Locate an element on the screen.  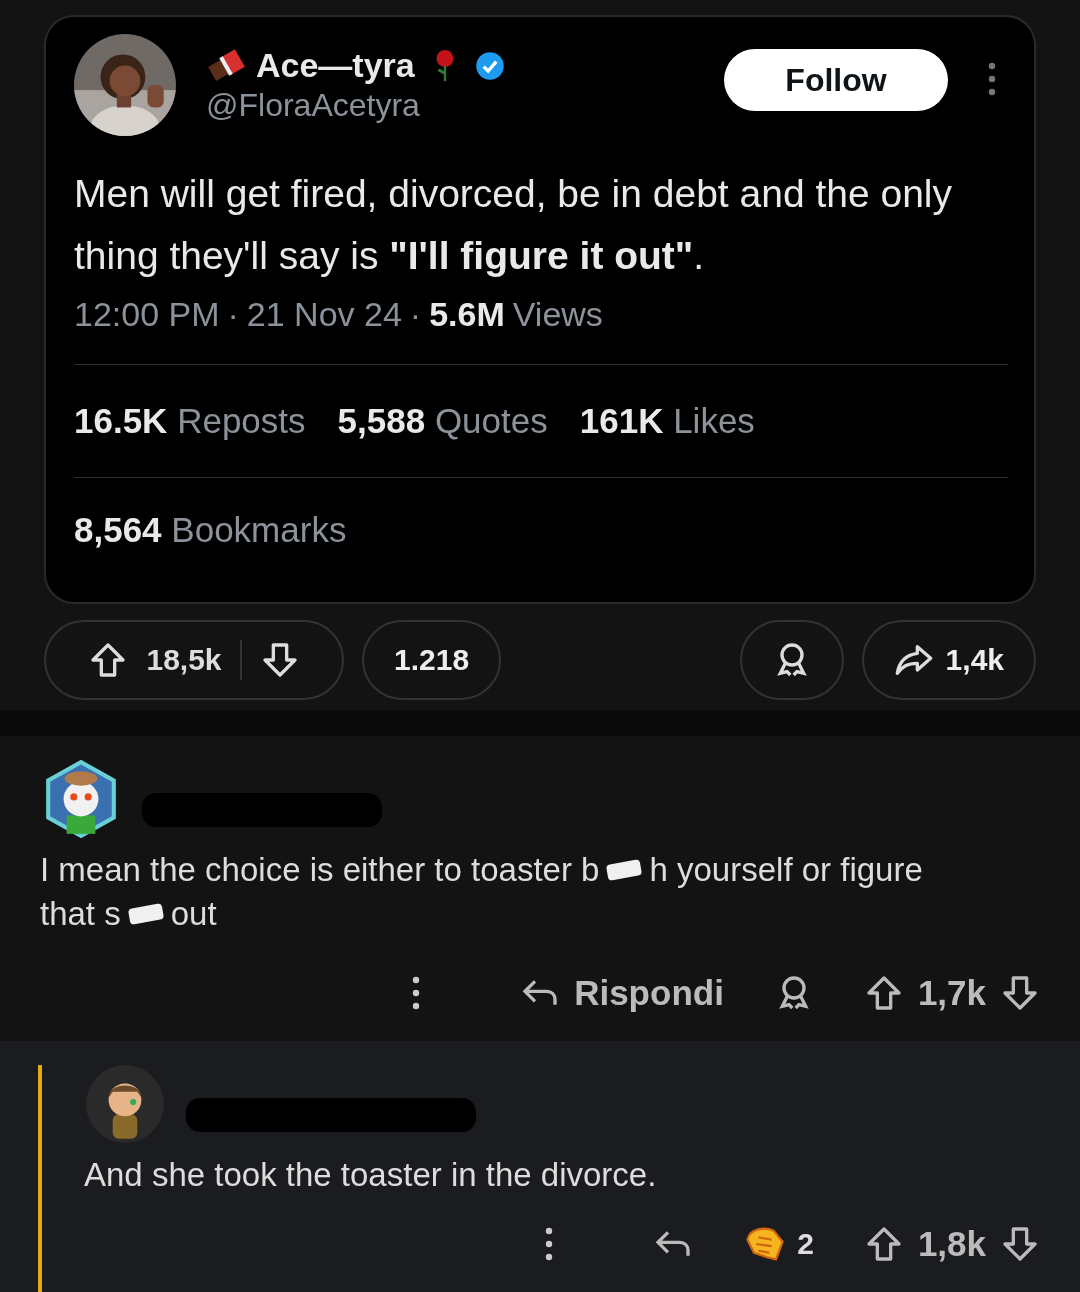
views-label: Views is located at coordinates (557, 314).